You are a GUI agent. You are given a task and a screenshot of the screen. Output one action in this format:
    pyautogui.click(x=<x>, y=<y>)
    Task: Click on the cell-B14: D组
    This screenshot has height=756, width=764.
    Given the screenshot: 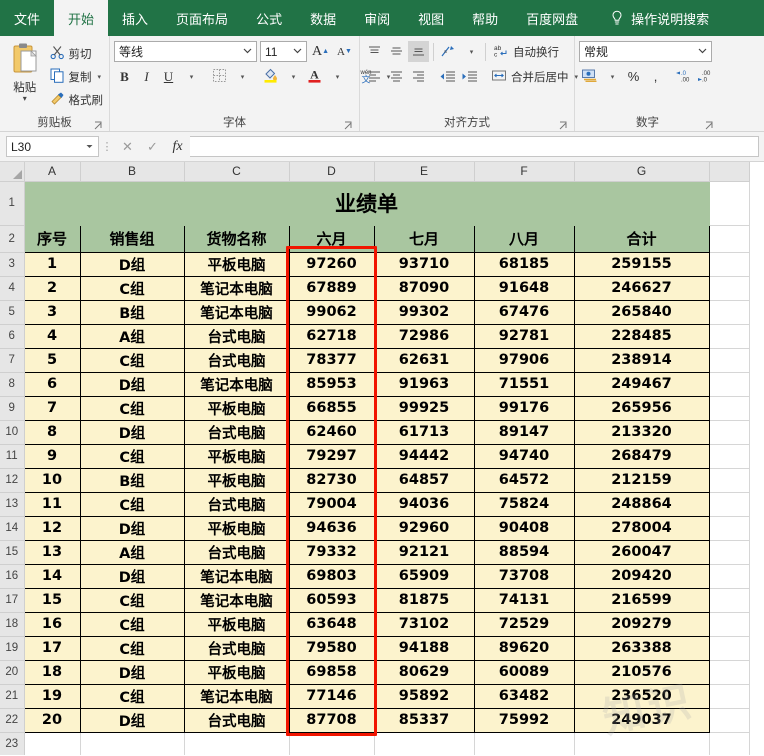 What is the action you would take?
    pyautogui.click(x=132, y=528)
    